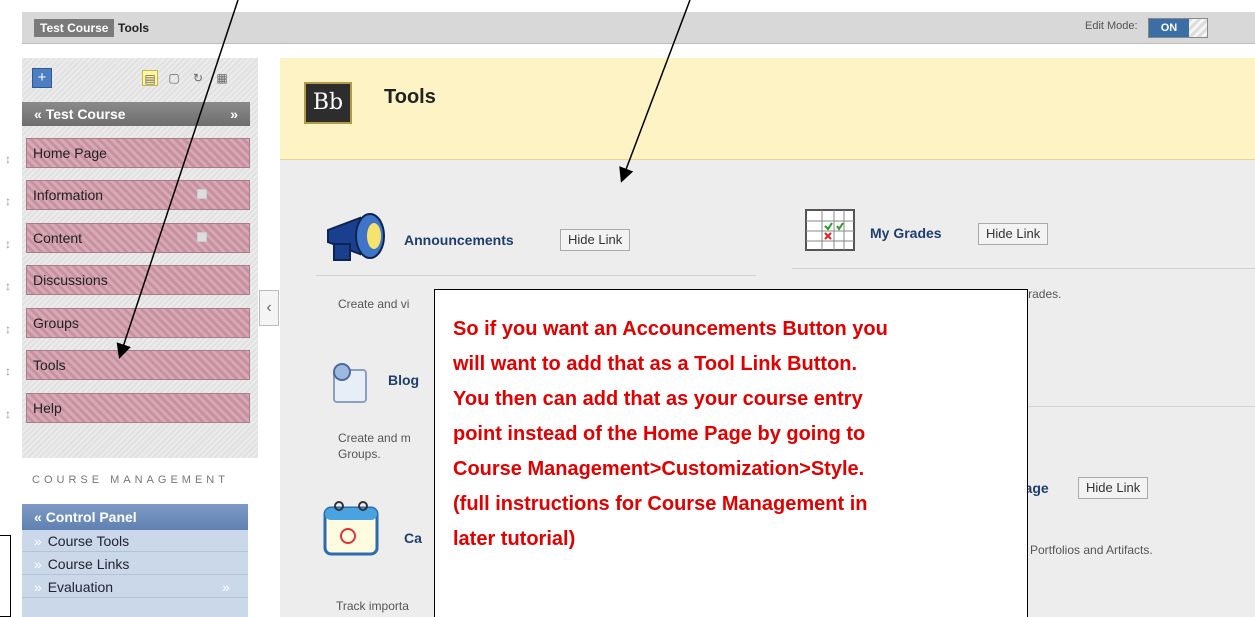 The width and height of the screenshot is (1255, 617). What do you see at coordinates (177, 179) in the screenshot?
I see `annotation-arrow-tools` at bounding box center [177, 179].